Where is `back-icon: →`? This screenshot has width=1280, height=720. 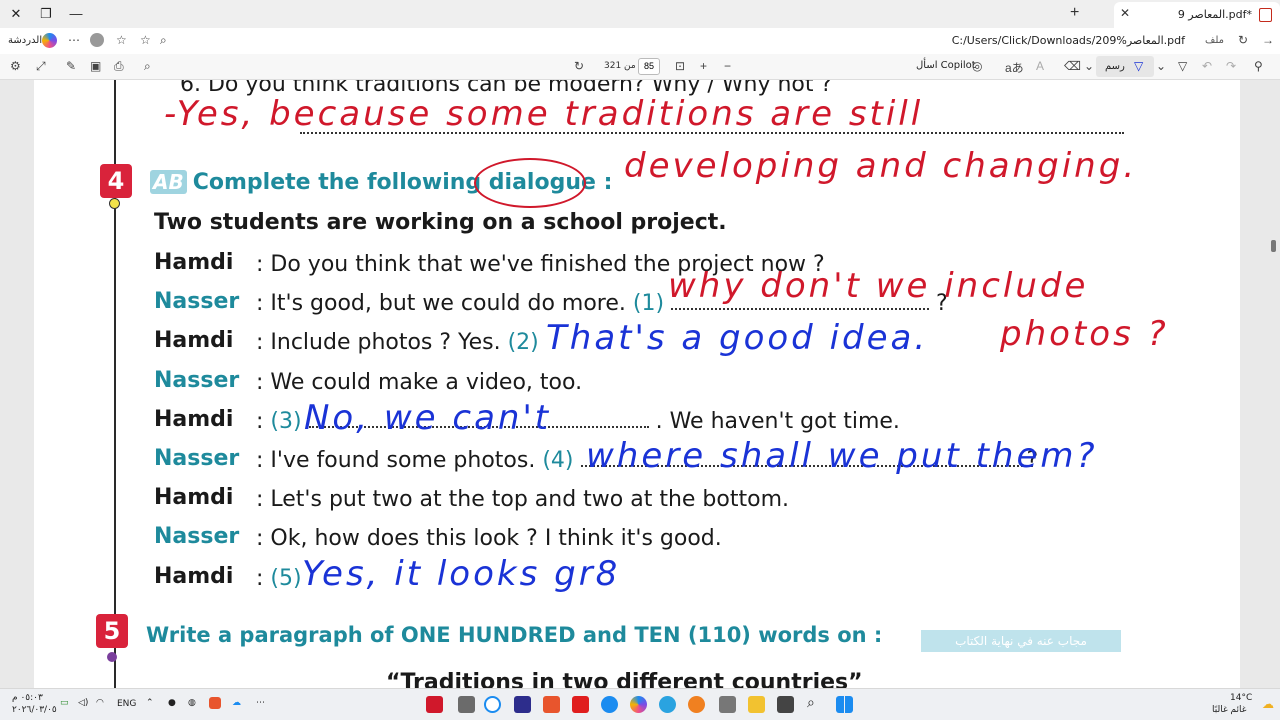
back-icon: → is located at coordinates (1268, 40).